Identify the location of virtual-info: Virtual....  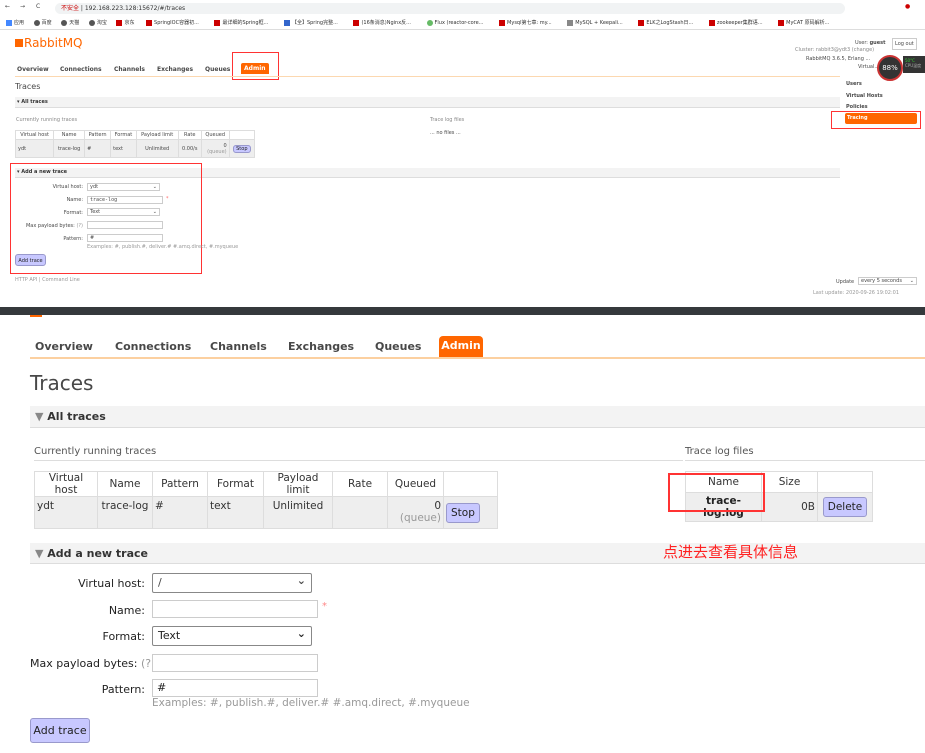
(869, 67).